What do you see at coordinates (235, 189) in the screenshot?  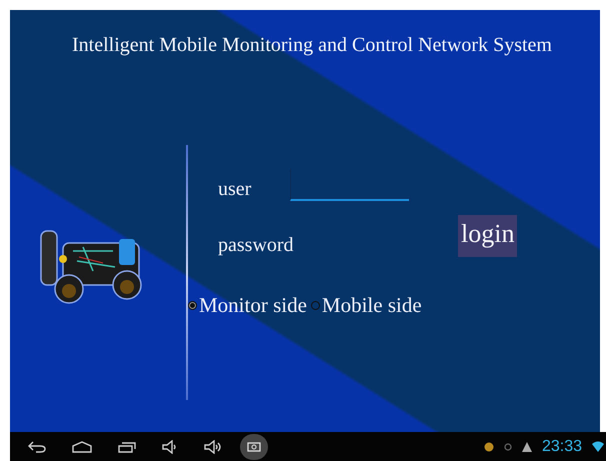 I see `user-label: user` at bounding box center [235, 189].